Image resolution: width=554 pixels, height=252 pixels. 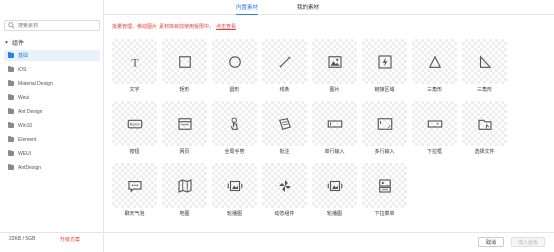 I want to click on line-icon, so click(x=284, y=61).